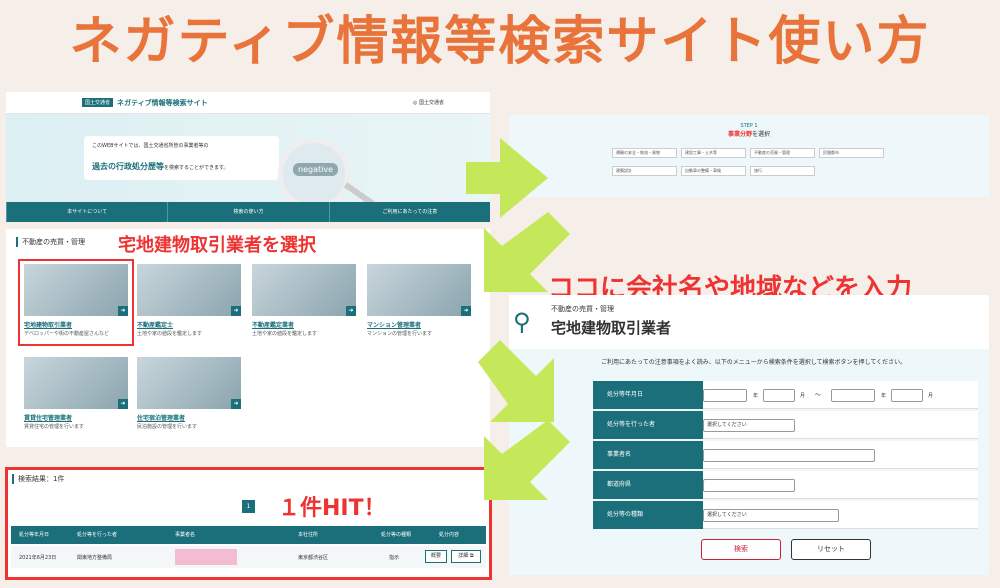 This screenshot has height=588, width=1000. Describe the element at coordinates (507, 178) in the screenshot. I see `arrow-right-icon` at that location.